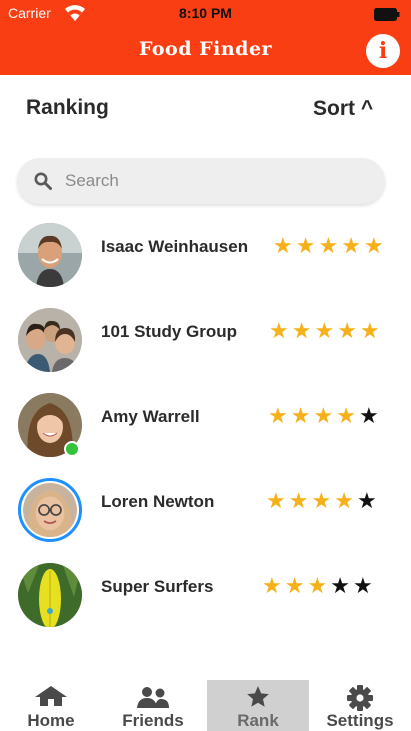 Image resolution: width=411 pixels, height=731 pixels. I want to click on list-item: Amy Warrell ★ ★ ★ ★ ★, so click(205, 433).